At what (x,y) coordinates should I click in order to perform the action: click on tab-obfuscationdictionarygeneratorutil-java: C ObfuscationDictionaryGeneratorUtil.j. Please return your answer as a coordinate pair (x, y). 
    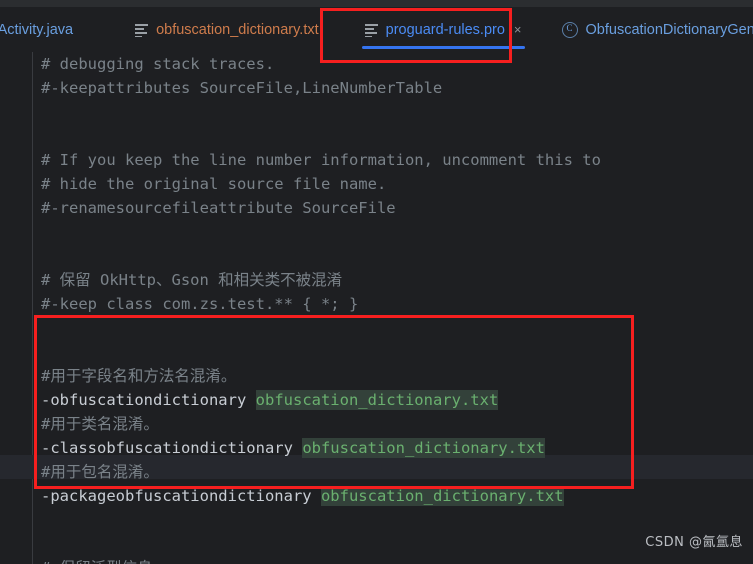
    Looking at the image, I should click on (652, 29).